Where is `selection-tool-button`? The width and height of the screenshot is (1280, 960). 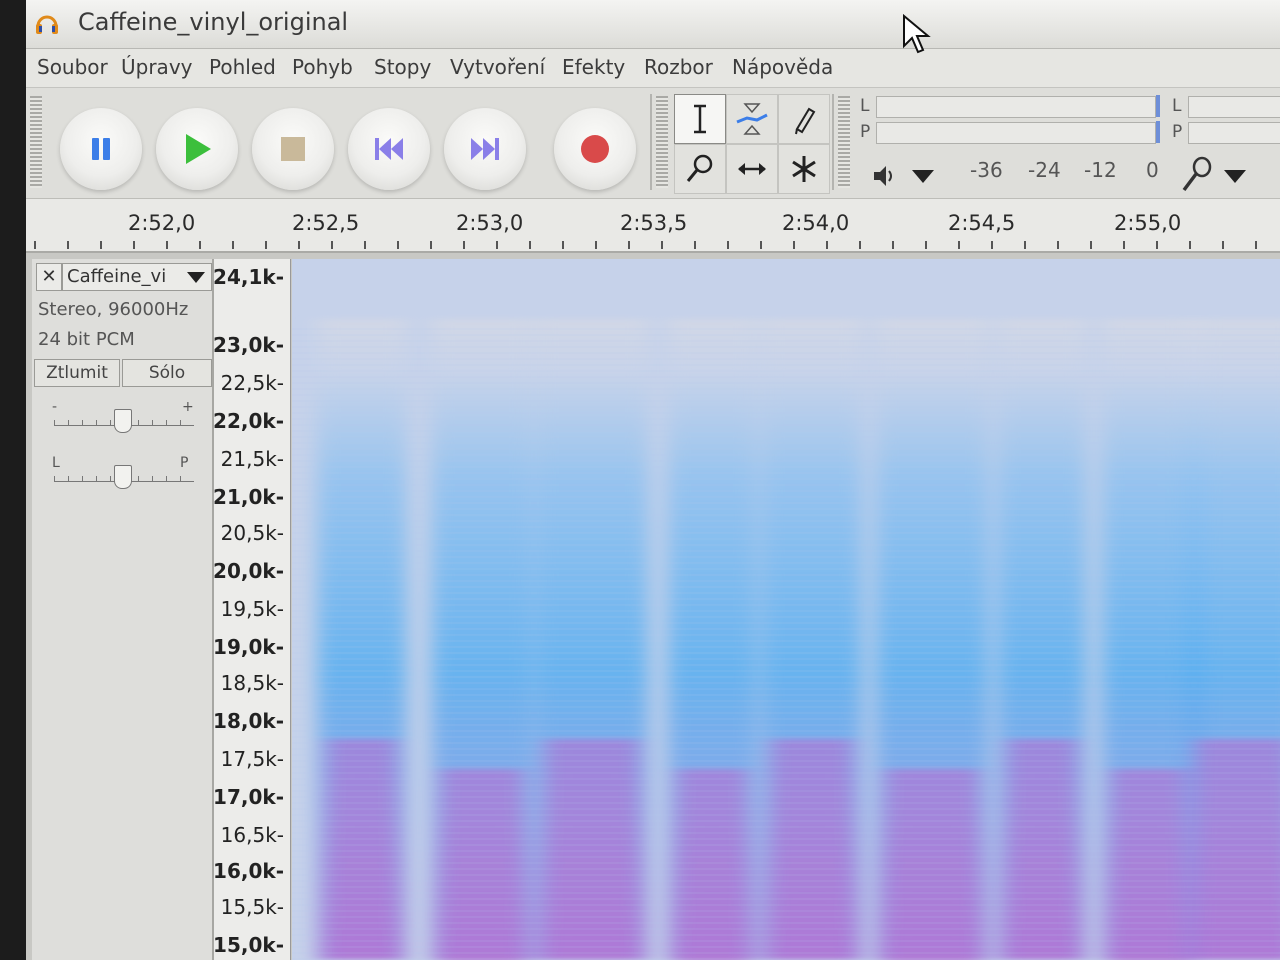
selection-tool-button is located at coordinates (700, 119).